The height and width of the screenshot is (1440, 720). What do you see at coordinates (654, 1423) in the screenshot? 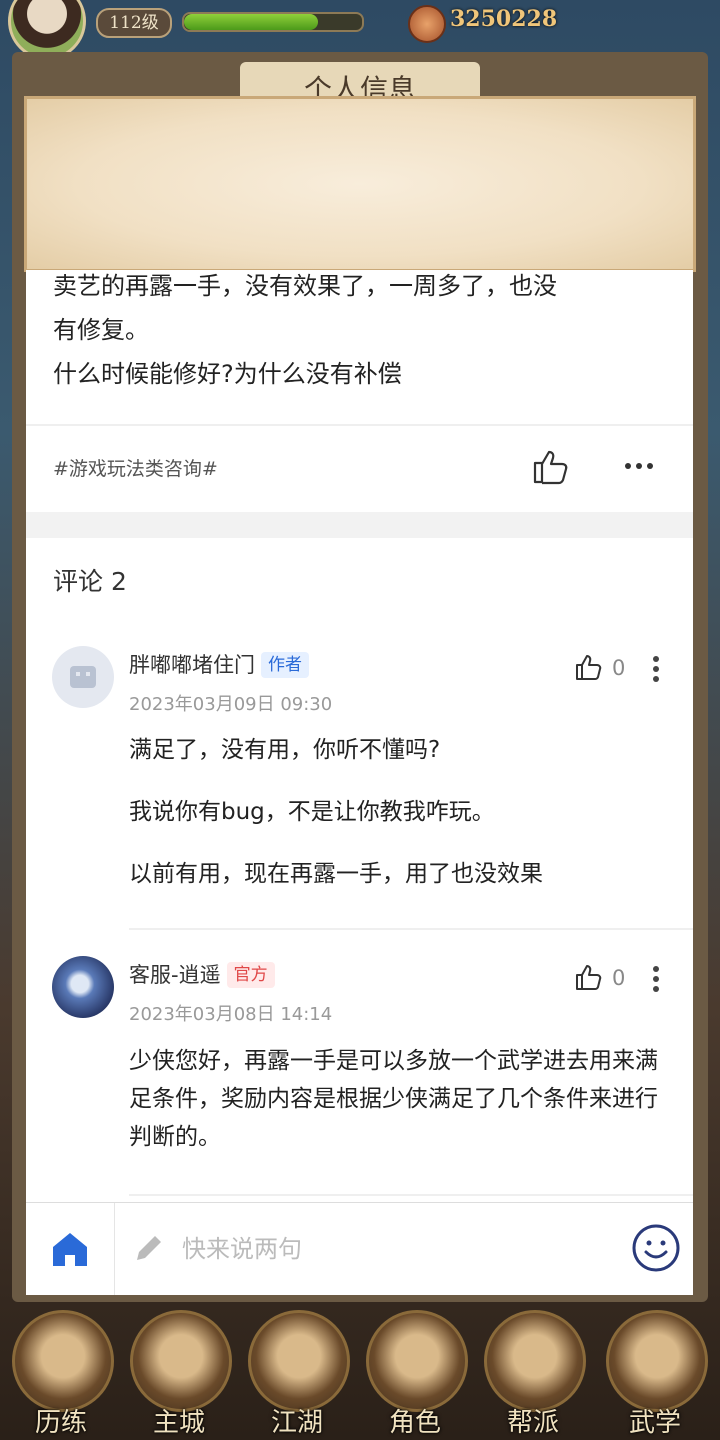
I see `nav-label: 武学` at bounding box center [654, 1423].